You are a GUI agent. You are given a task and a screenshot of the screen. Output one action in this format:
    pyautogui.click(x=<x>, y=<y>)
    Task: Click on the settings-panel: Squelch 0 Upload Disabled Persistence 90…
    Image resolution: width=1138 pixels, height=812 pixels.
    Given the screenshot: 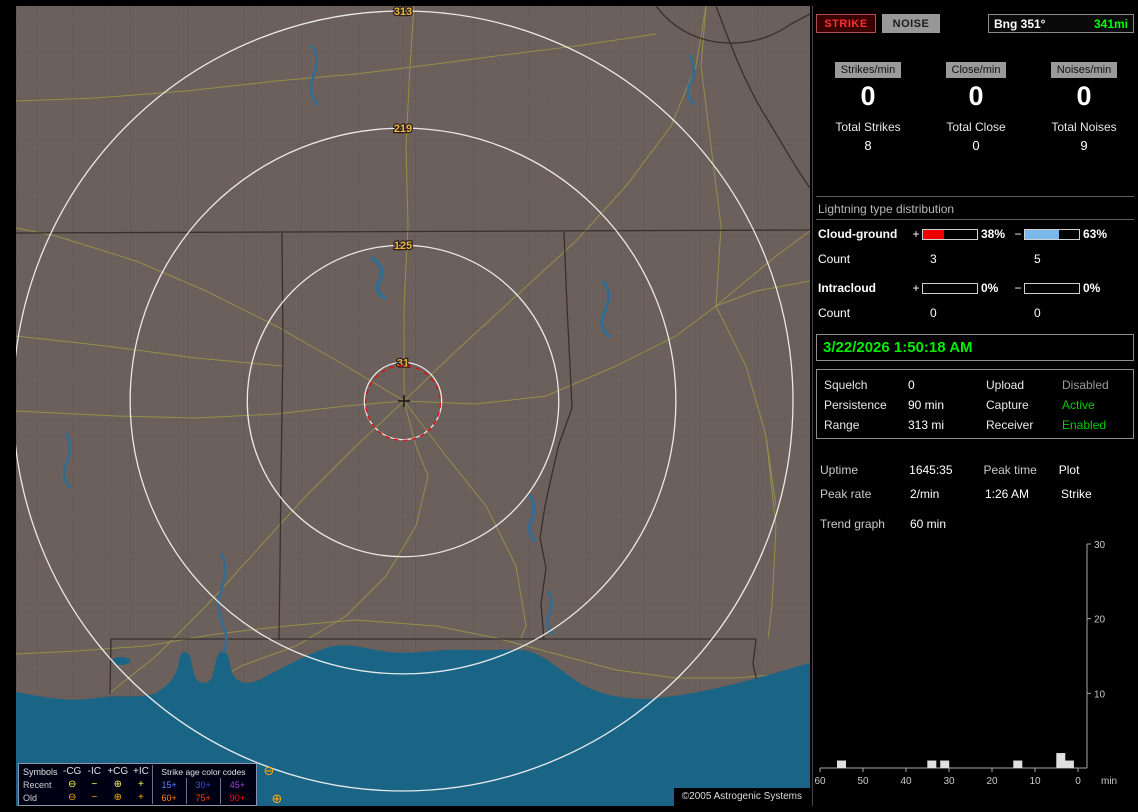 What is the action you would take?
    pyautogui.click(x=975, y=404)
    